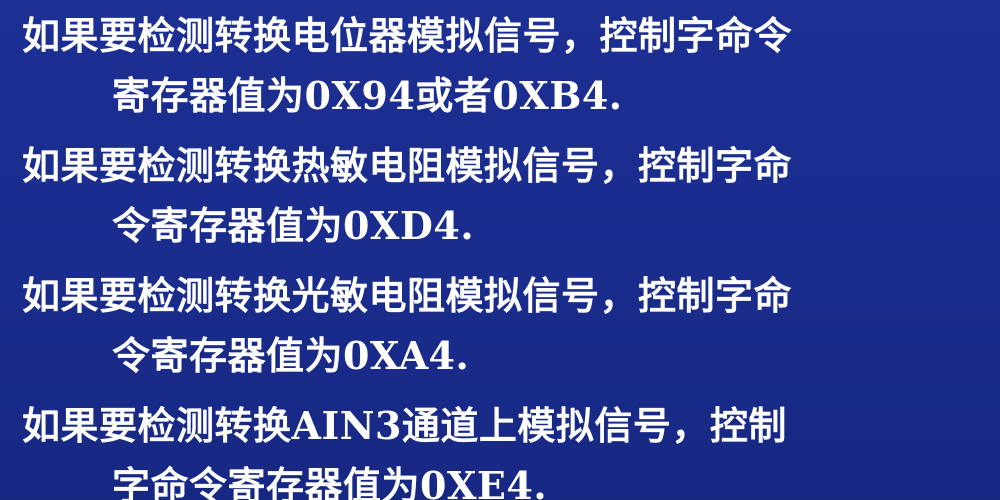  Describe the element at coordinates (404, 425) in the screenshot. I see `paragraph-line: 如果要检测转换AIN3通道上模拟信号，控制` at that location.